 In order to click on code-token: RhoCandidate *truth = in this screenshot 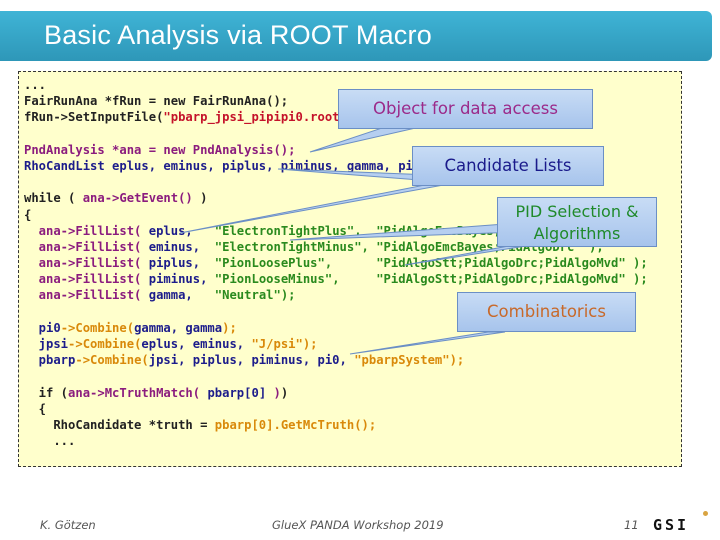, I will do `click(119, 424)`.